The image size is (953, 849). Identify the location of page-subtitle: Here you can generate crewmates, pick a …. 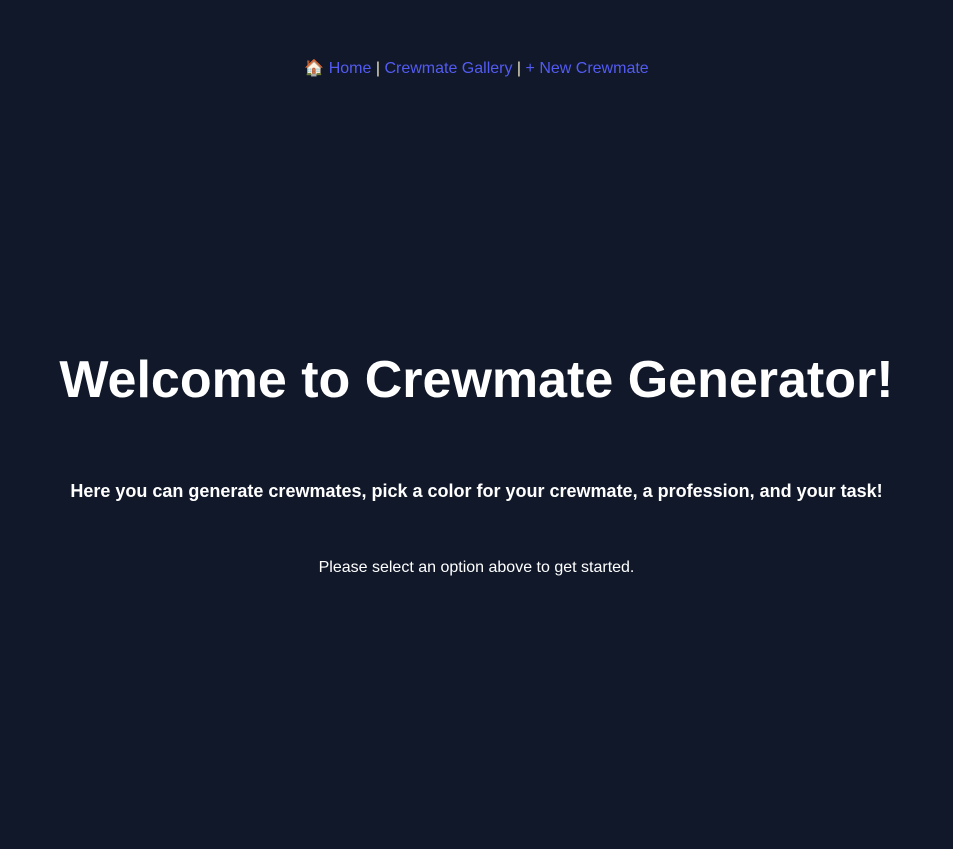
(476, 491).